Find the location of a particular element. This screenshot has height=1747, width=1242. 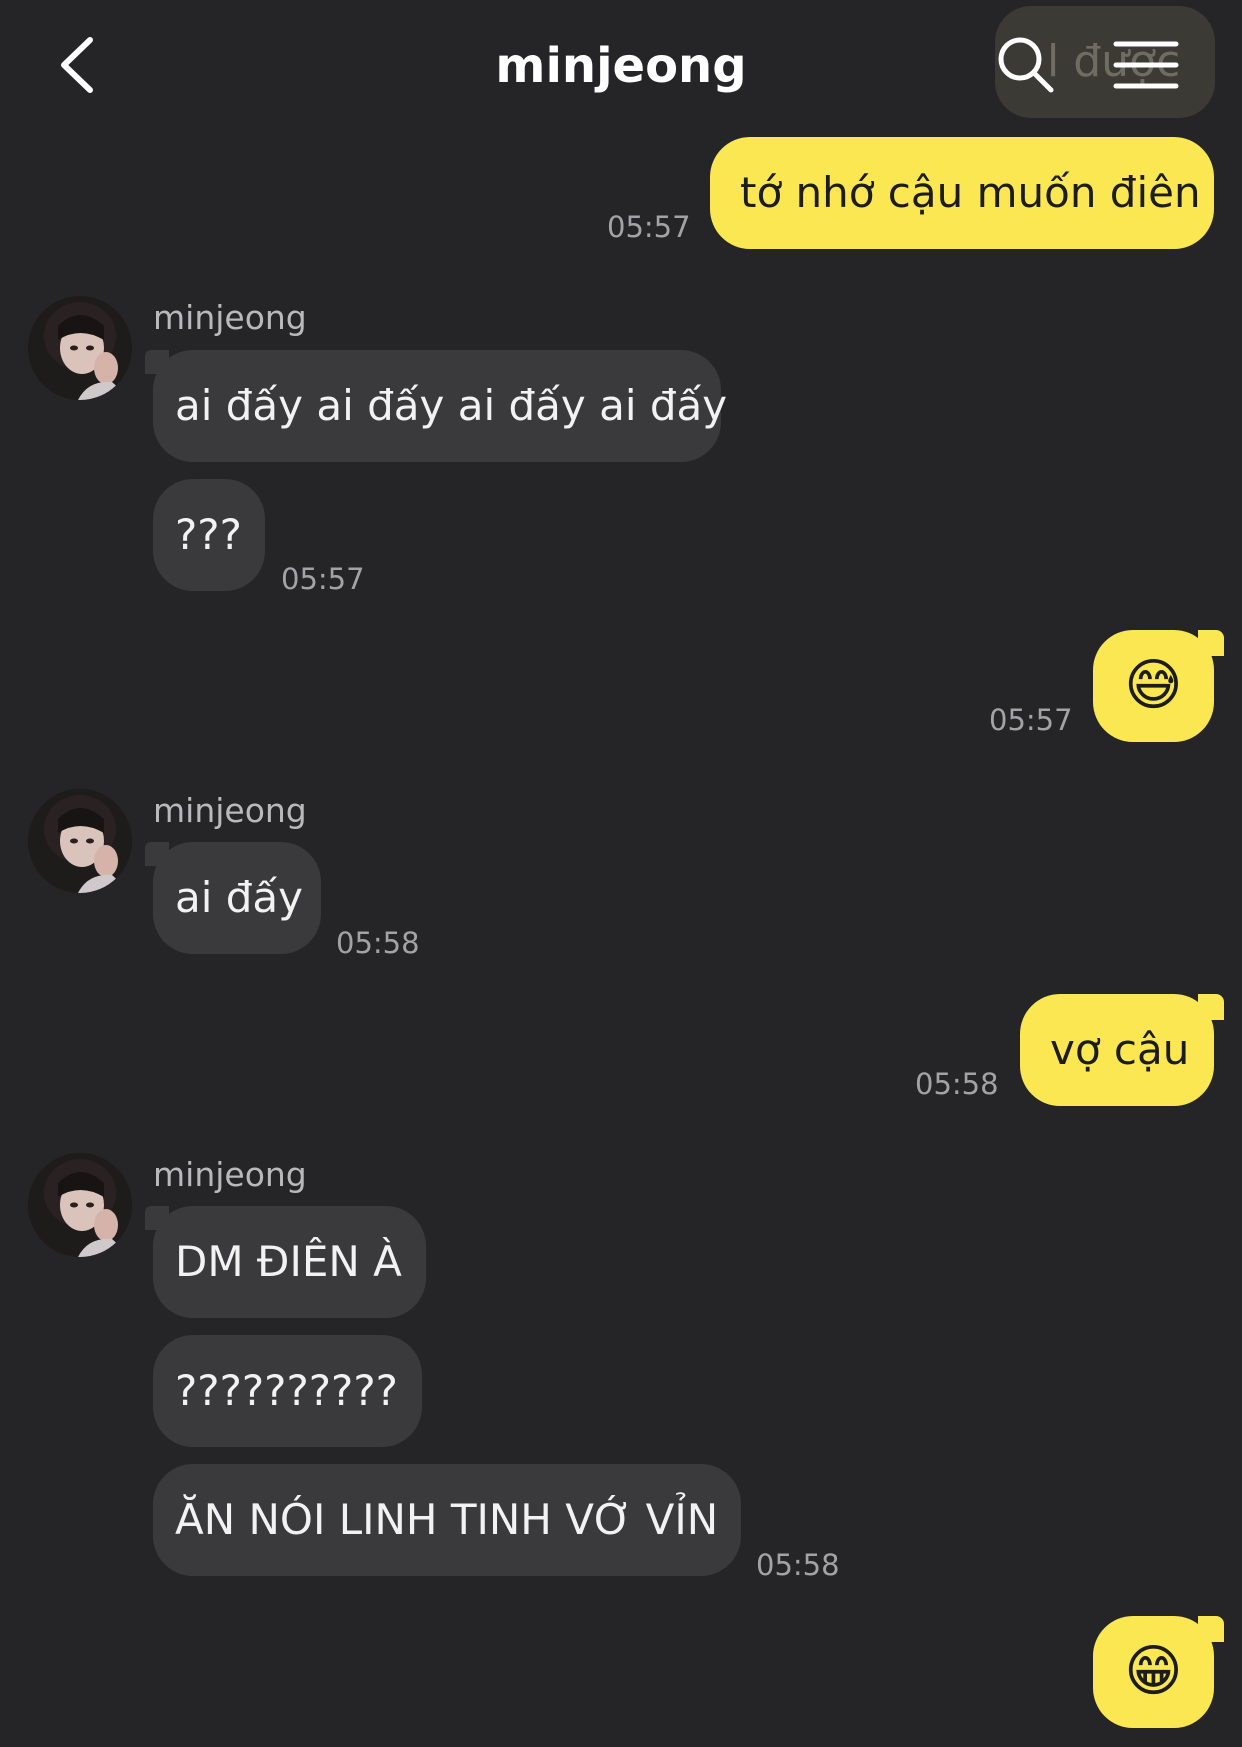

message-text: tớ nhớ cậu muốn điên is located at coordinates (970, 192).